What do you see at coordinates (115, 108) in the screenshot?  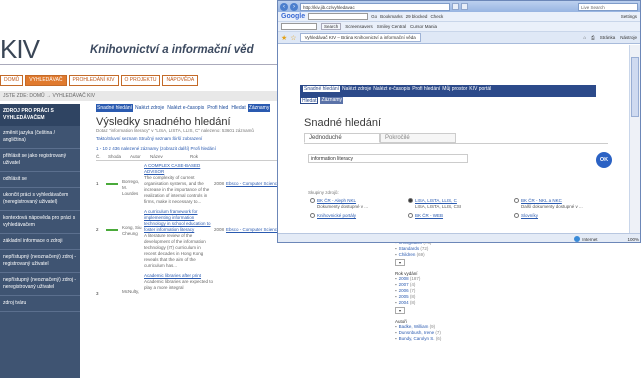 I see `subtab-easy-search: Snadné hledání` at bounding box center [115, 108].